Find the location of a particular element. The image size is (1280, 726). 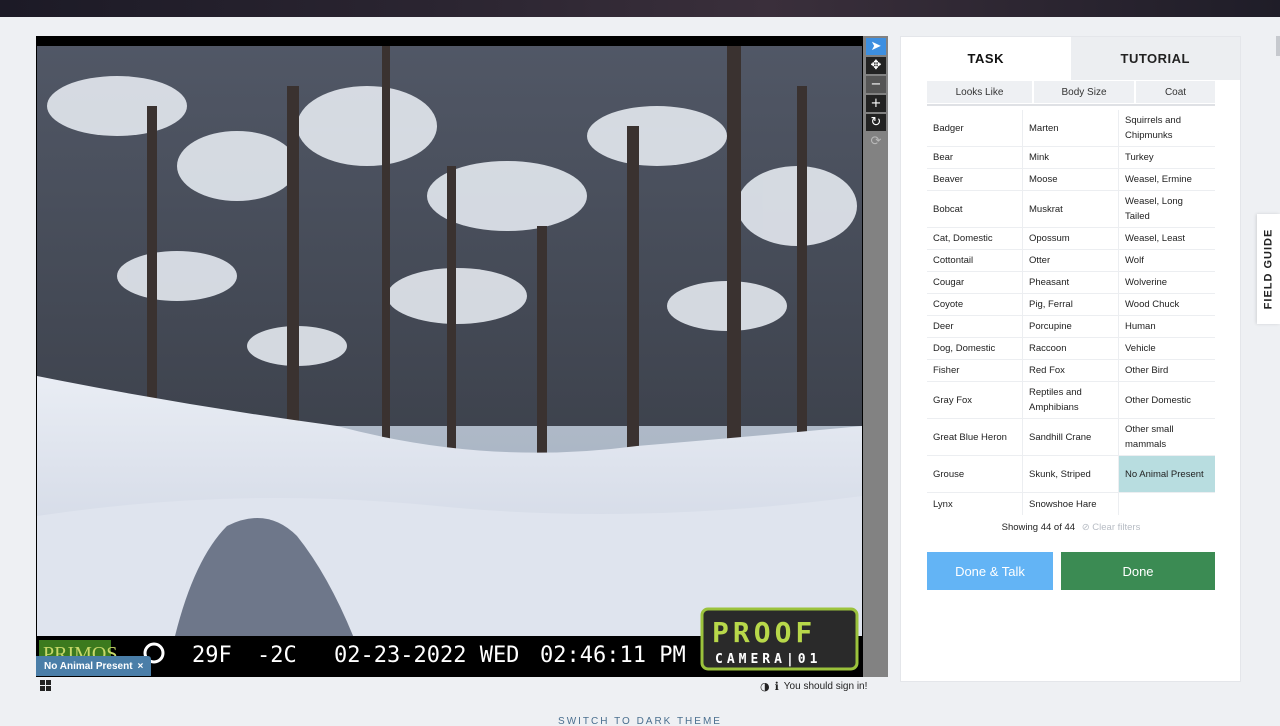

subject-annotation-tag: No Animal Present × is located at coordinates (94, 666).